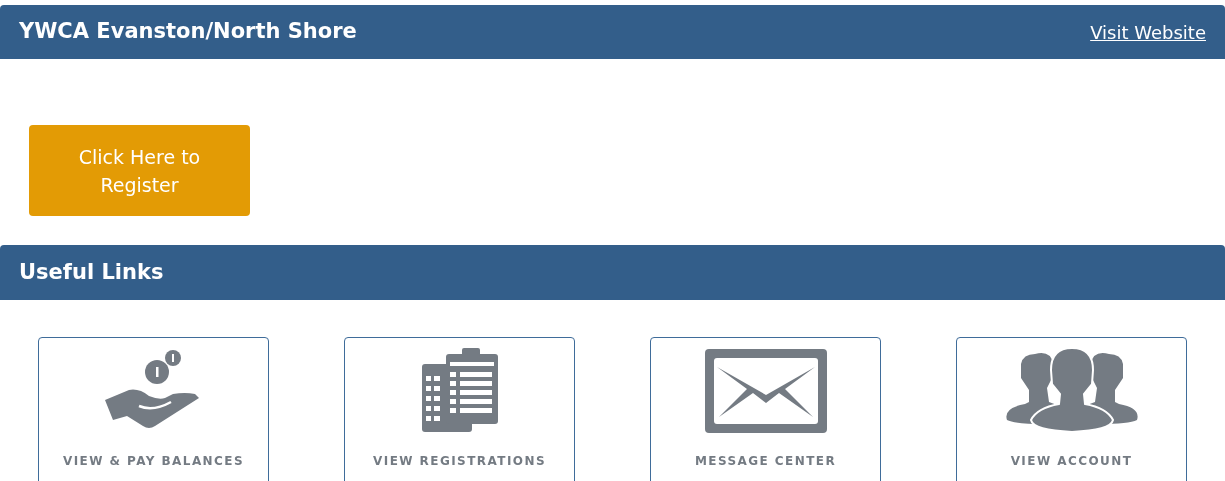  What do you see at coordinates (139, 170) in the screenshot?
I see `register-button: Click Here to Register` at bounding box center [139, 170].